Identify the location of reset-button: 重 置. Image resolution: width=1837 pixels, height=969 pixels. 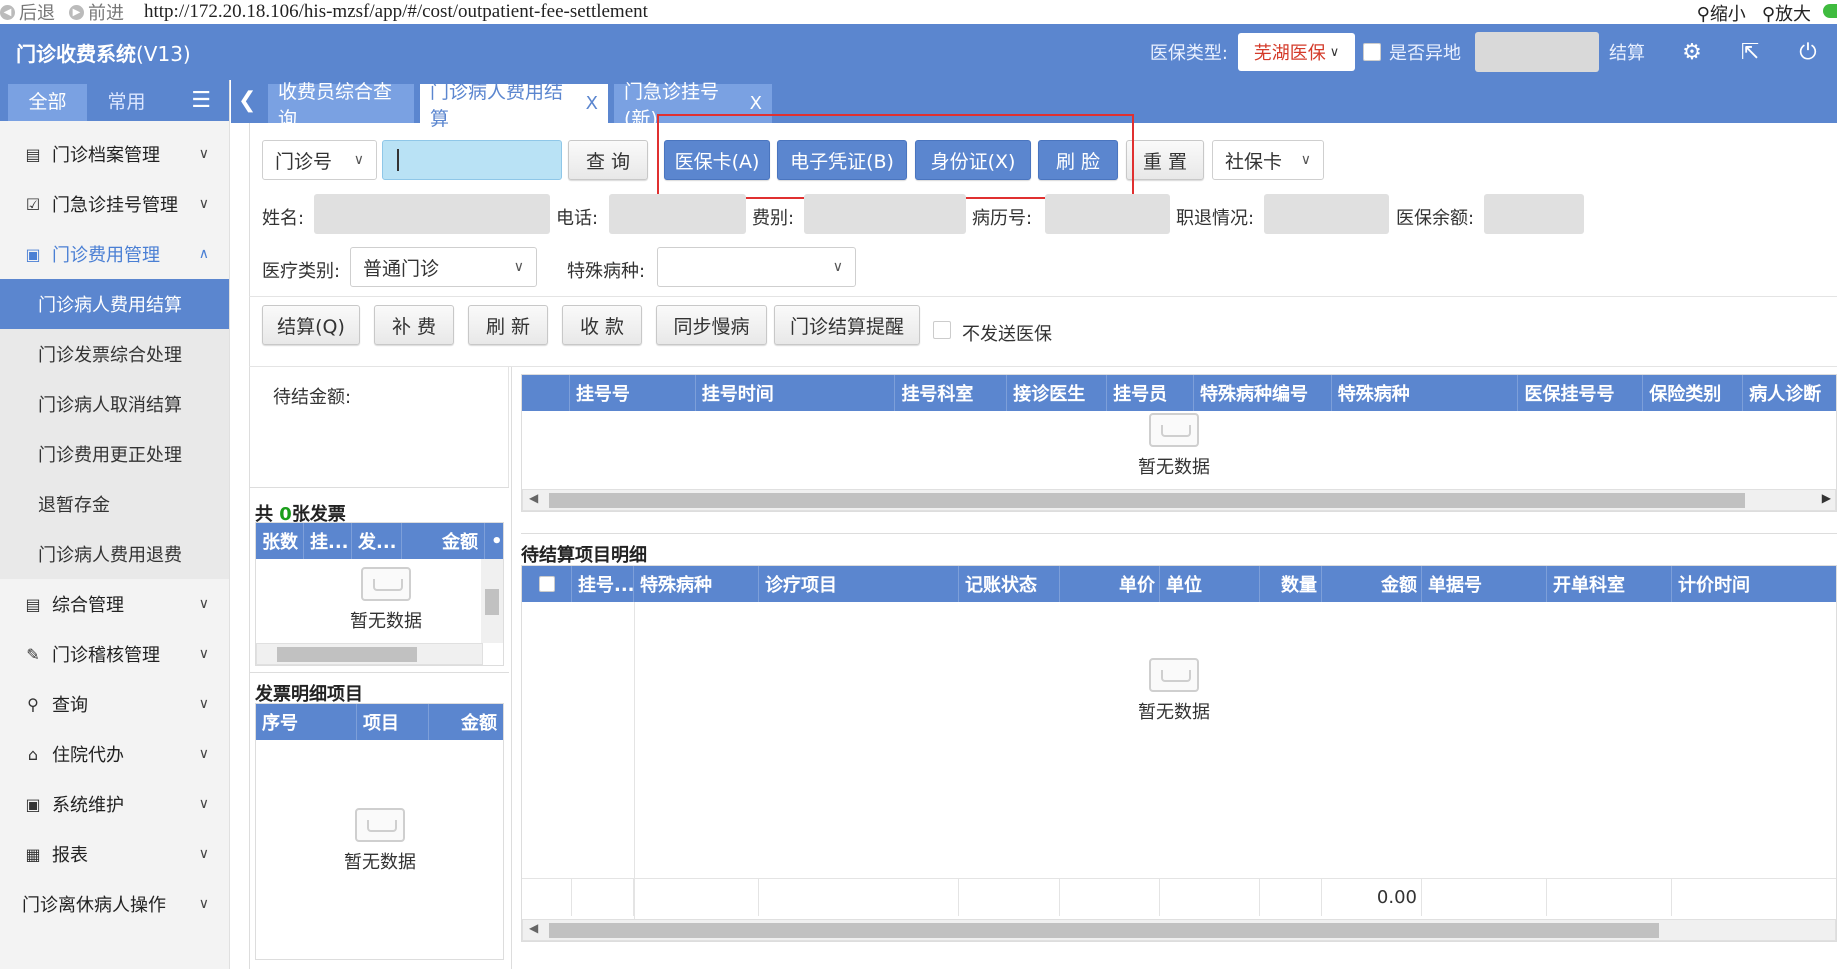
(1165, 160).